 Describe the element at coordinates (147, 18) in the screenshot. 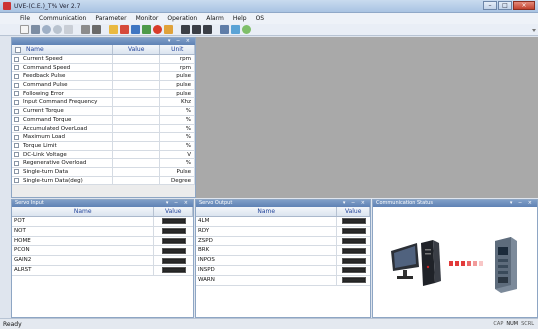

I see `menu-monitor: Monitor` at that location.